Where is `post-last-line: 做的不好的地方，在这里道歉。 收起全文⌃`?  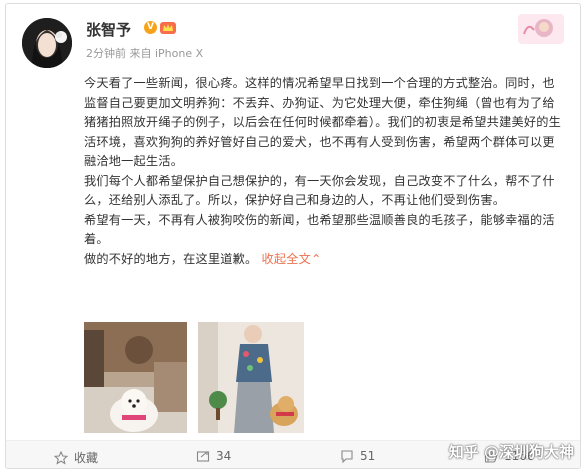 post-last-line: 做的不好的地方，在这里道歉。 收起全文⌃ is located at coordinates (323, 260).